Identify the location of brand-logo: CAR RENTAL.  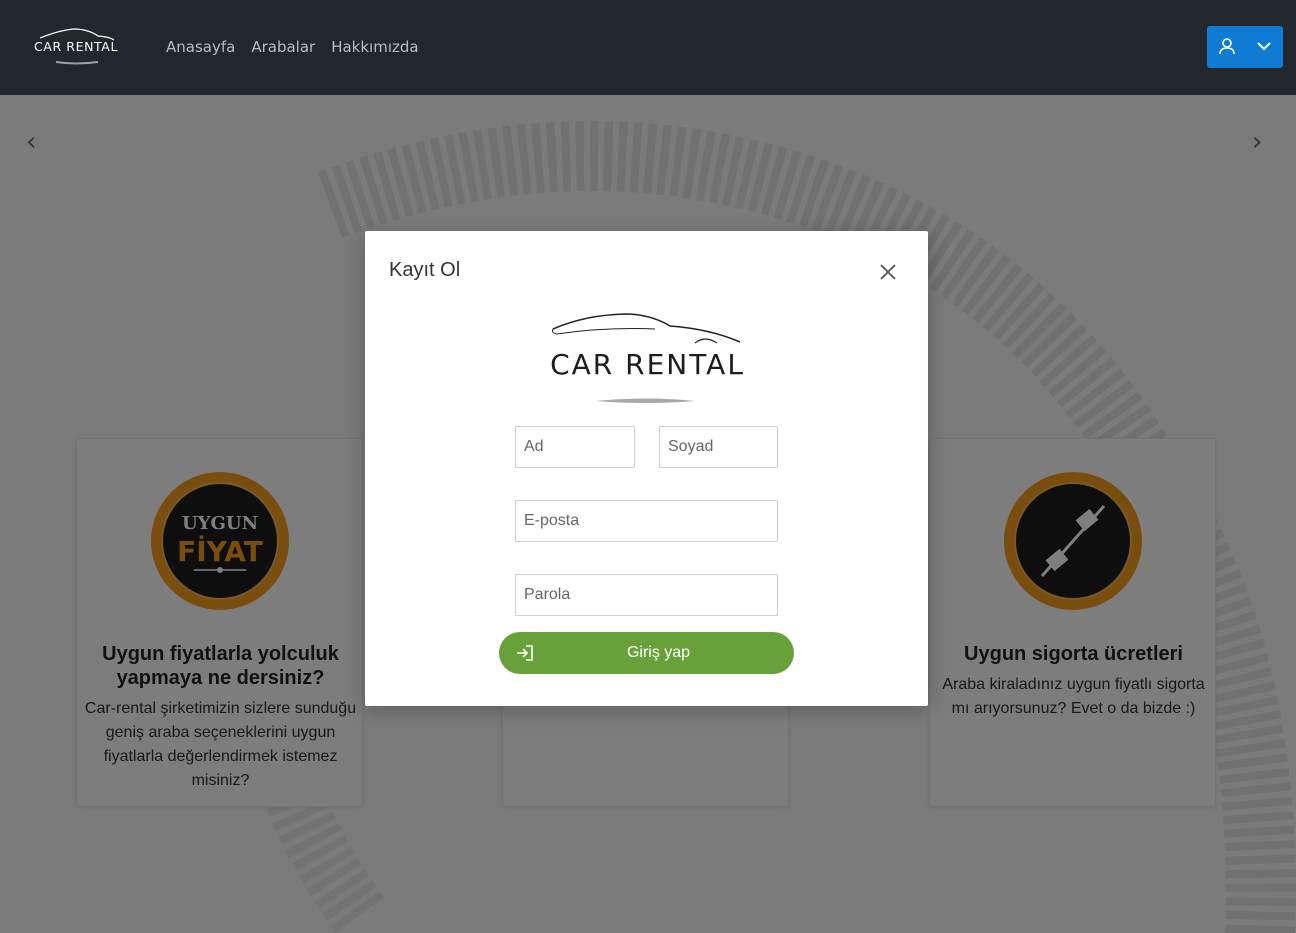
(76, 46).